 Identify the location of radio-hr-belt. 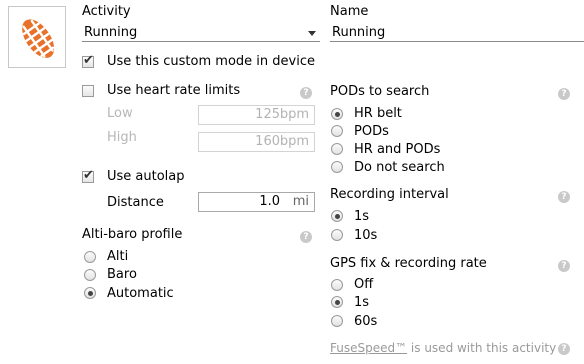
(337, 114).